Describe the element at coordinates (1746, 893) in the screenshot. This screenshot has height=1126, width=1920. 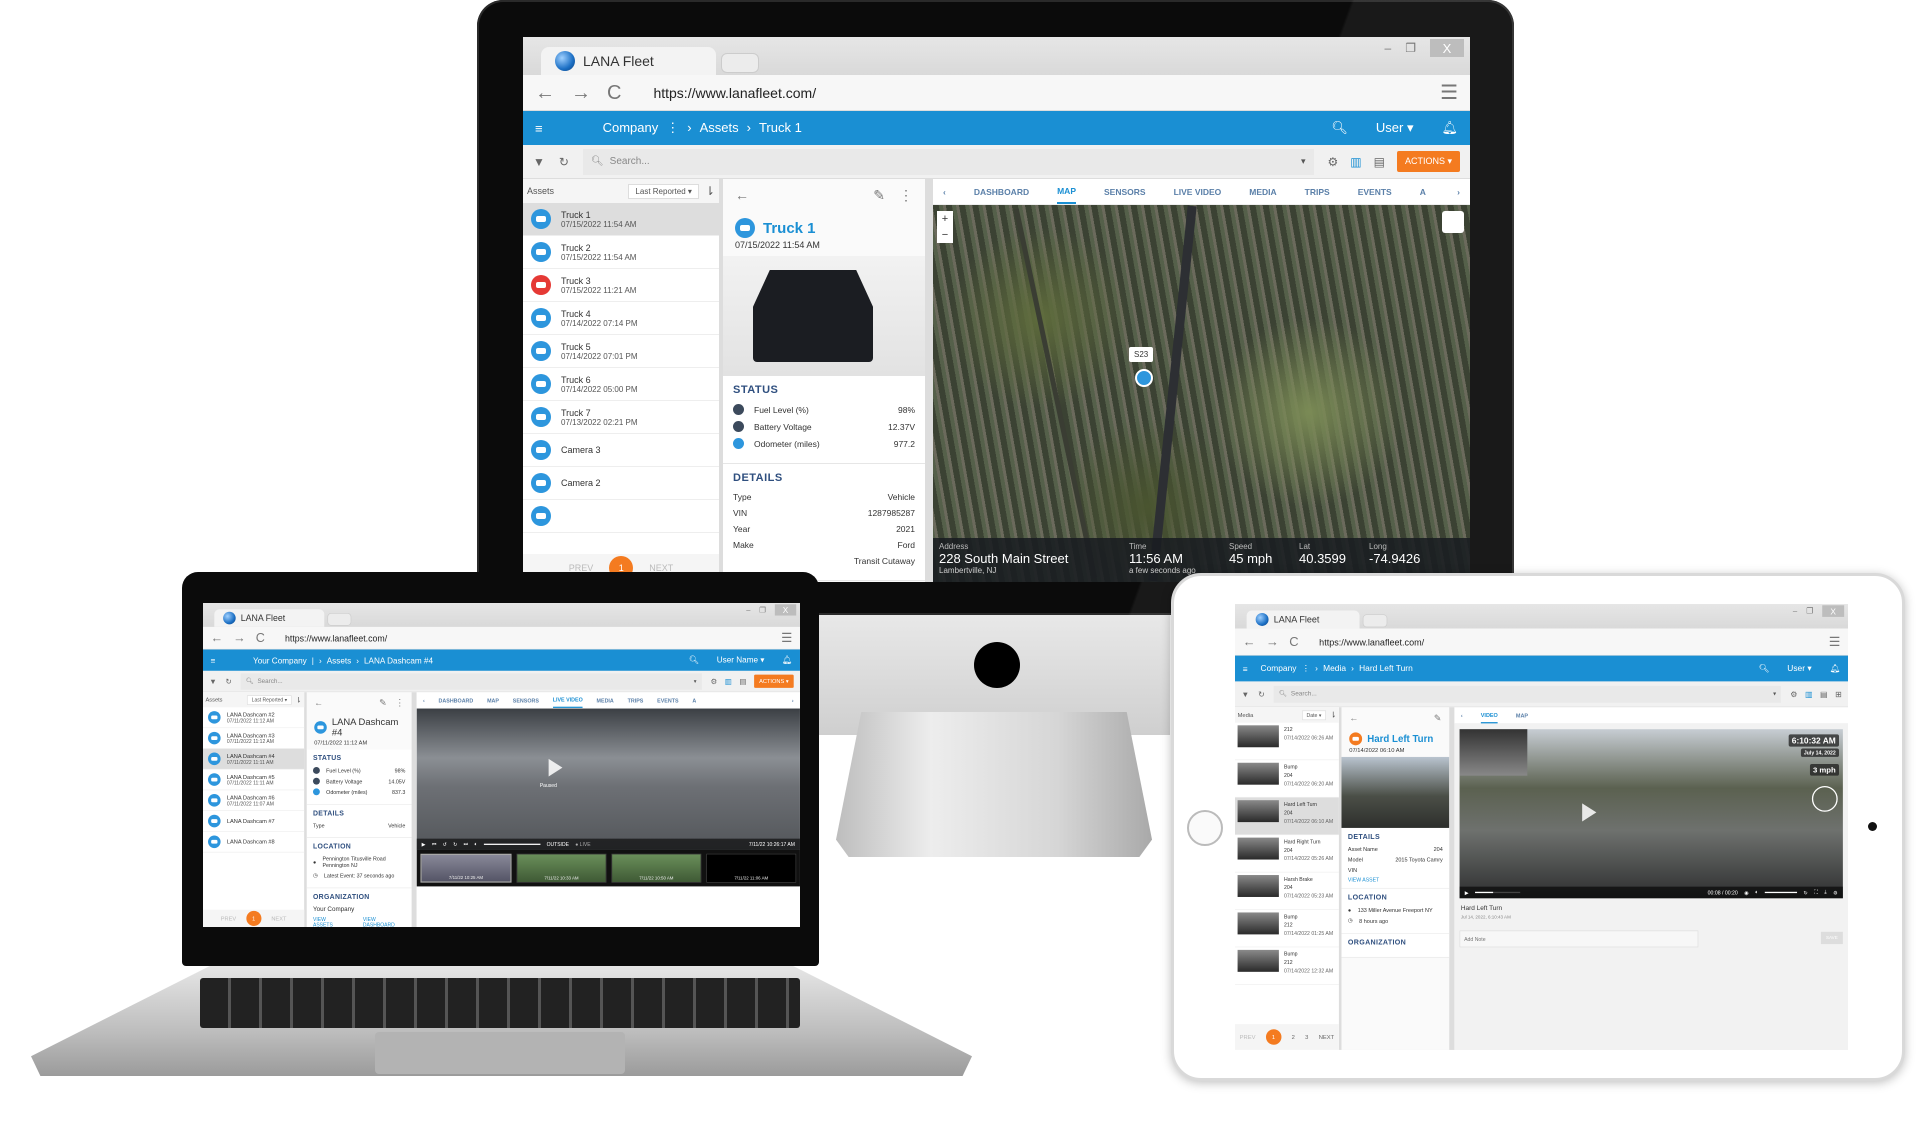
I see `camera-toggle: ◉` at that location.